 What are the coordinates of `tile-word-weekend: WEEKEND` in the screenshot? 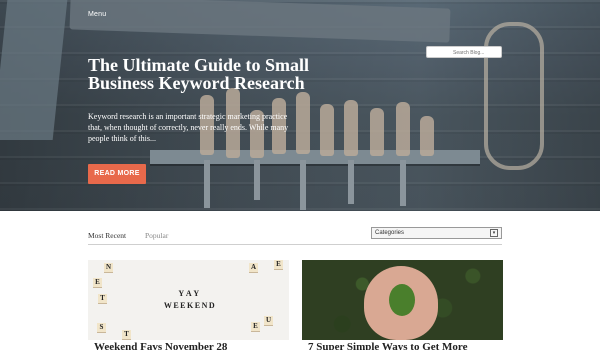 It's located at (190, 305).